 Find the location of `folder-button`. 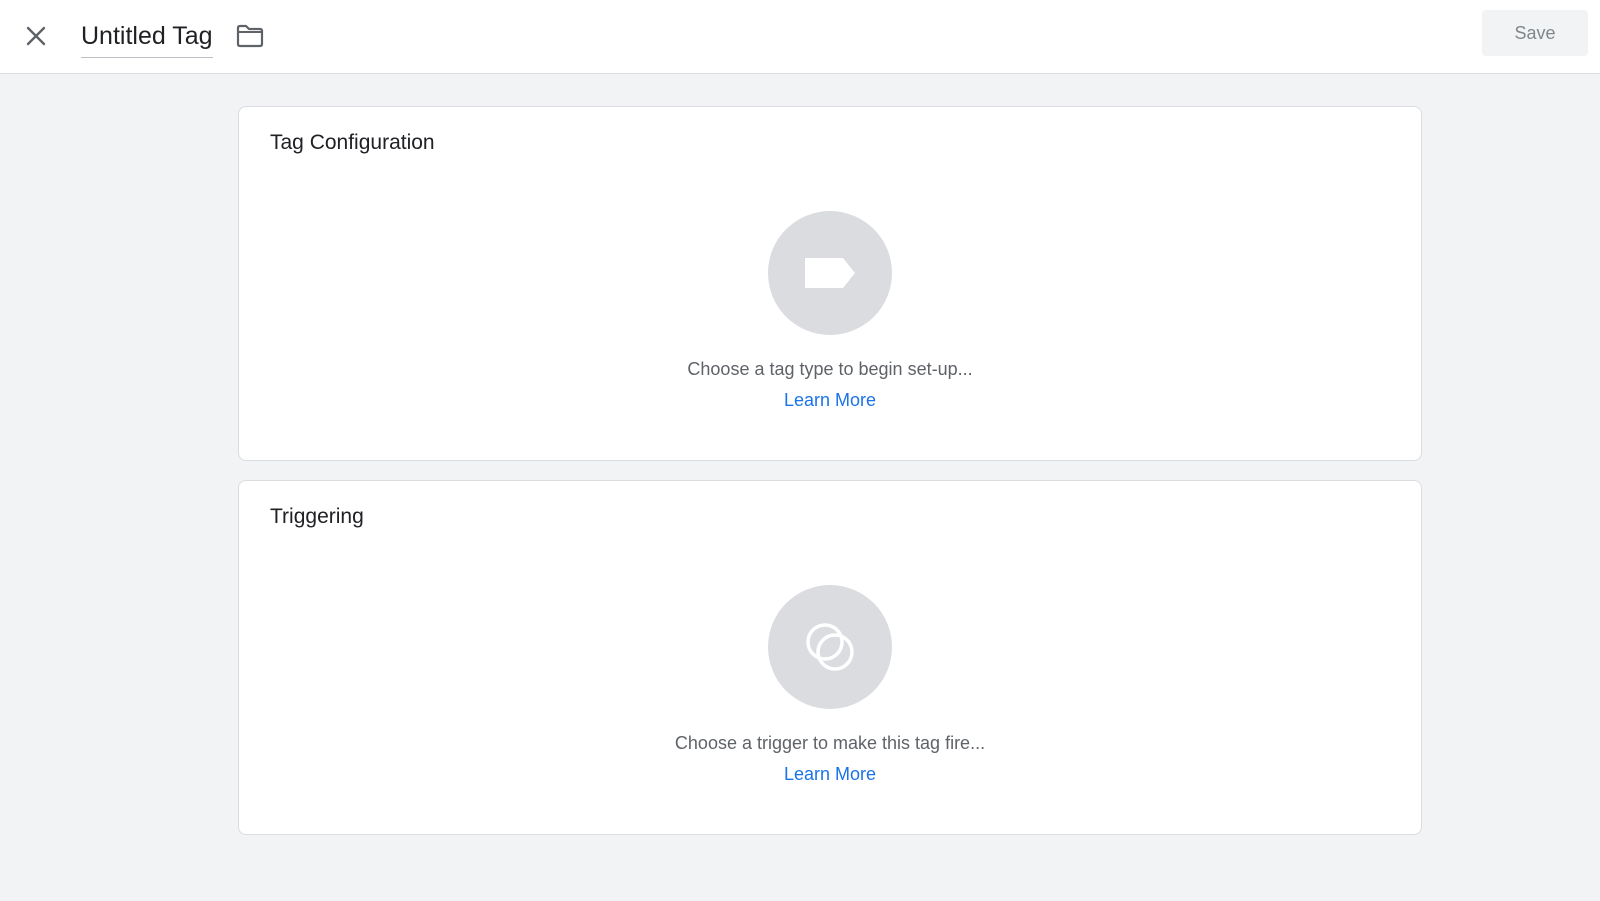

folder-button is located at coordinates (250, 36).